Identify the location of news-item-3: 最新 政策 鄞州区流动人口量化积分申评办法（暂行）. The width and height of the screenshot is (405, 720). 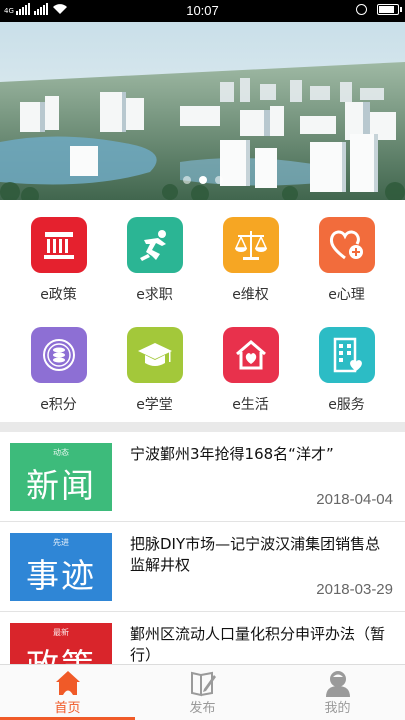
(202, 638).